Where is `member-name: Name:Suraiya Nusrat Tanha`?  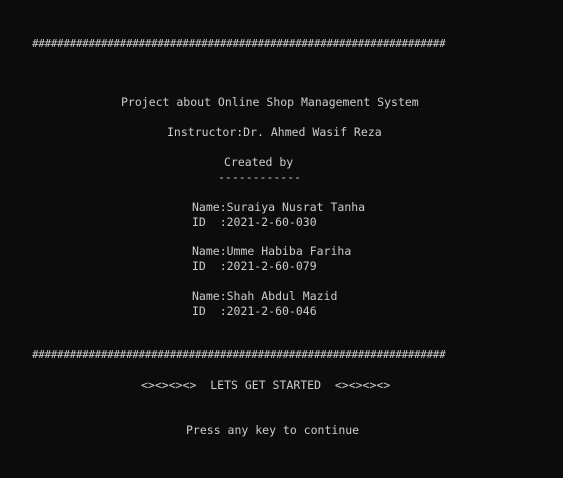 member-name: Name:Suraiya Nusrat Tanha is located at coordinates (279, 207).